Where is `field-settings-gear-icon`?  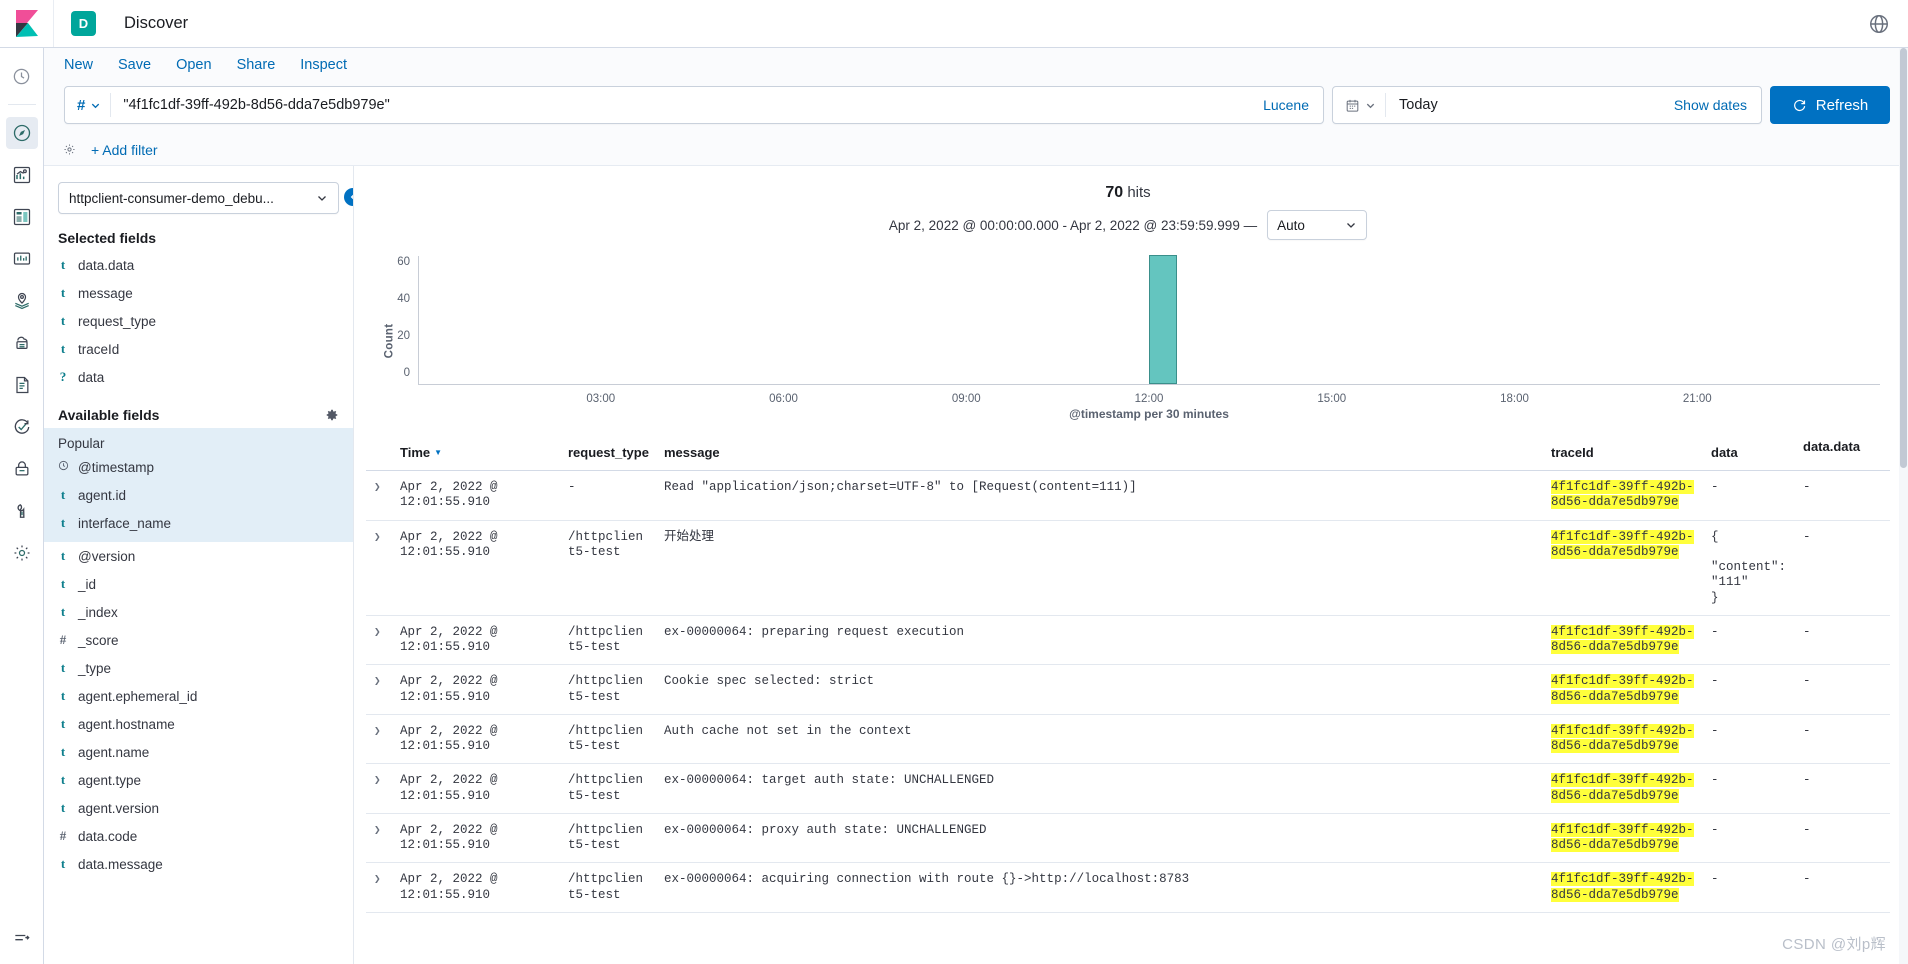 field-settings-gear-icon is located at coordinates (332, 415).